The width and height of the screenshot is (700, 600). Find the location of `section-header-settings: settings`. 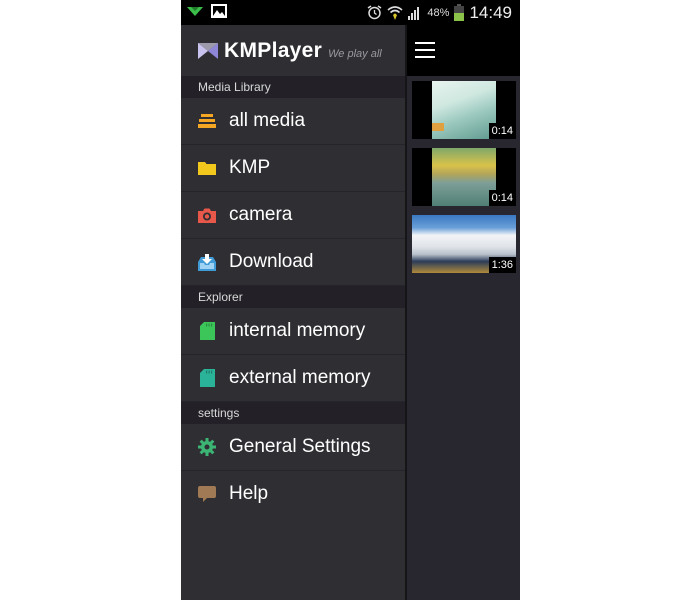

section-header-settings: settings is located at coordinates (293, 413).